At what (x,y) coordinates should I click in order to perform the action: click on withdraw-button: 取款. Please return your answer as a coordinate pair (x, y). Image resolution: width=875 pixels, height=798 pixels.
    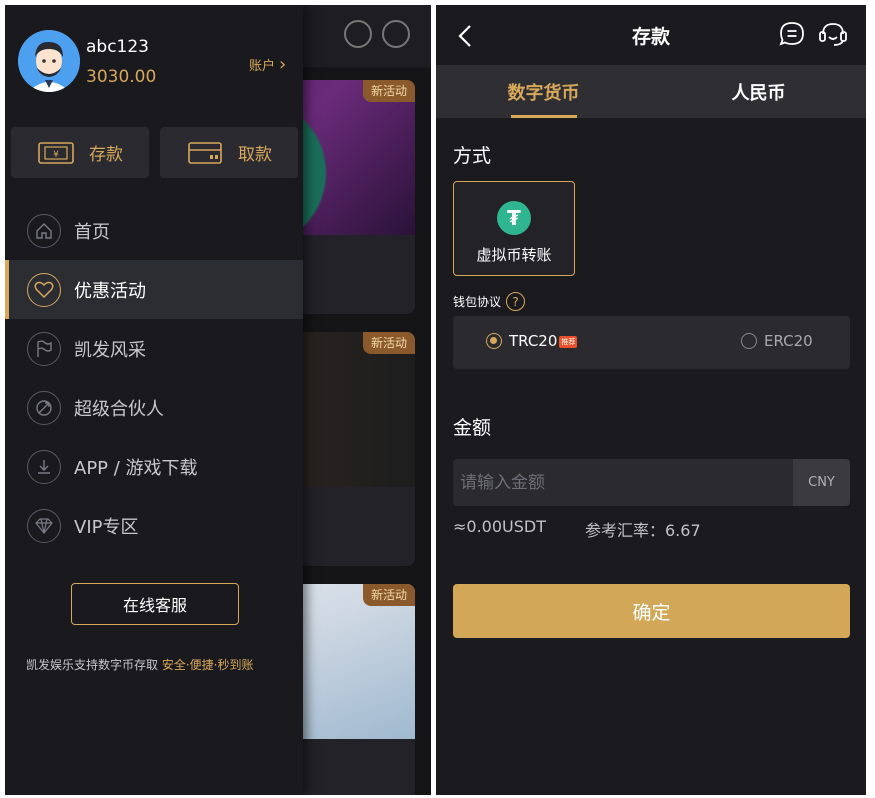
    Looking at the image, I should click on (229, 152).